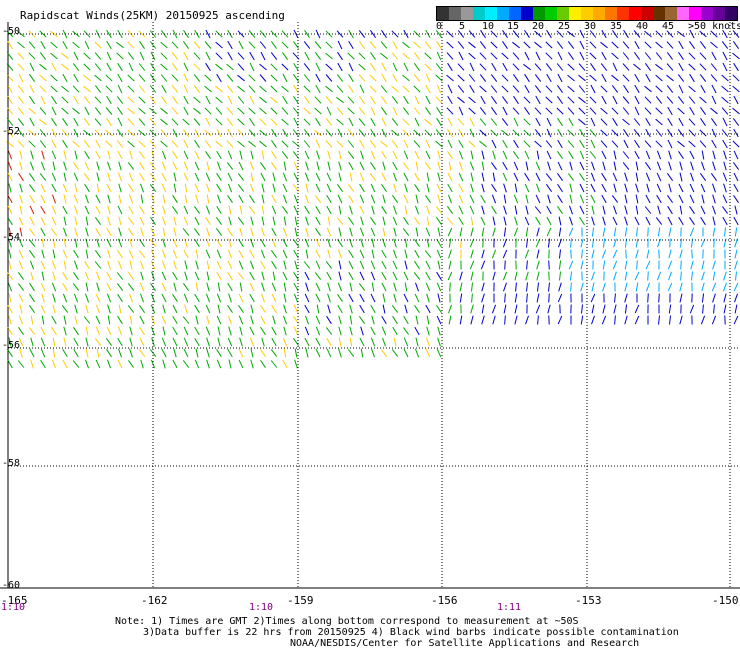 This screenshot has height=650, width=740. What do you see at coordinates (509, 607) in the screenshot?
I see `time-label: 1:11` at bounding box center [509, 607].